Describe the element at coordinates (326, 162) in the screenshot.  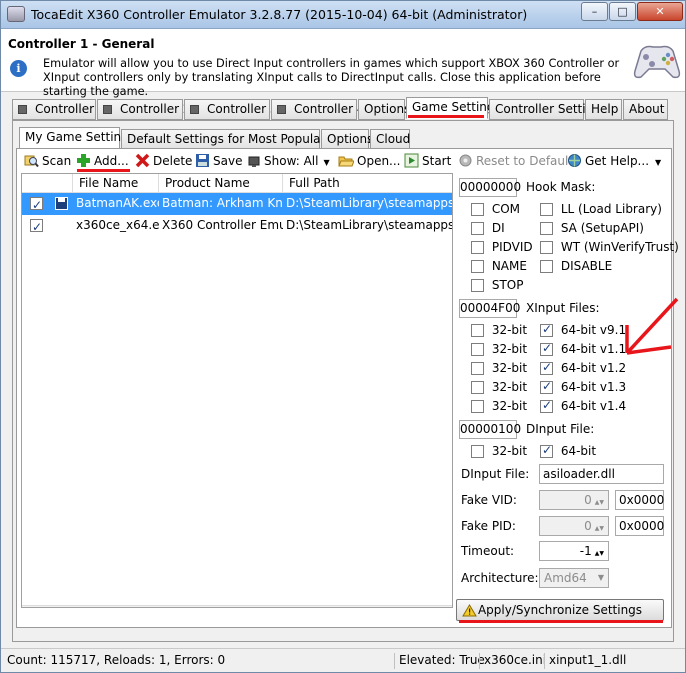
I see `dropdown-caret-icon: ▼` at that location.